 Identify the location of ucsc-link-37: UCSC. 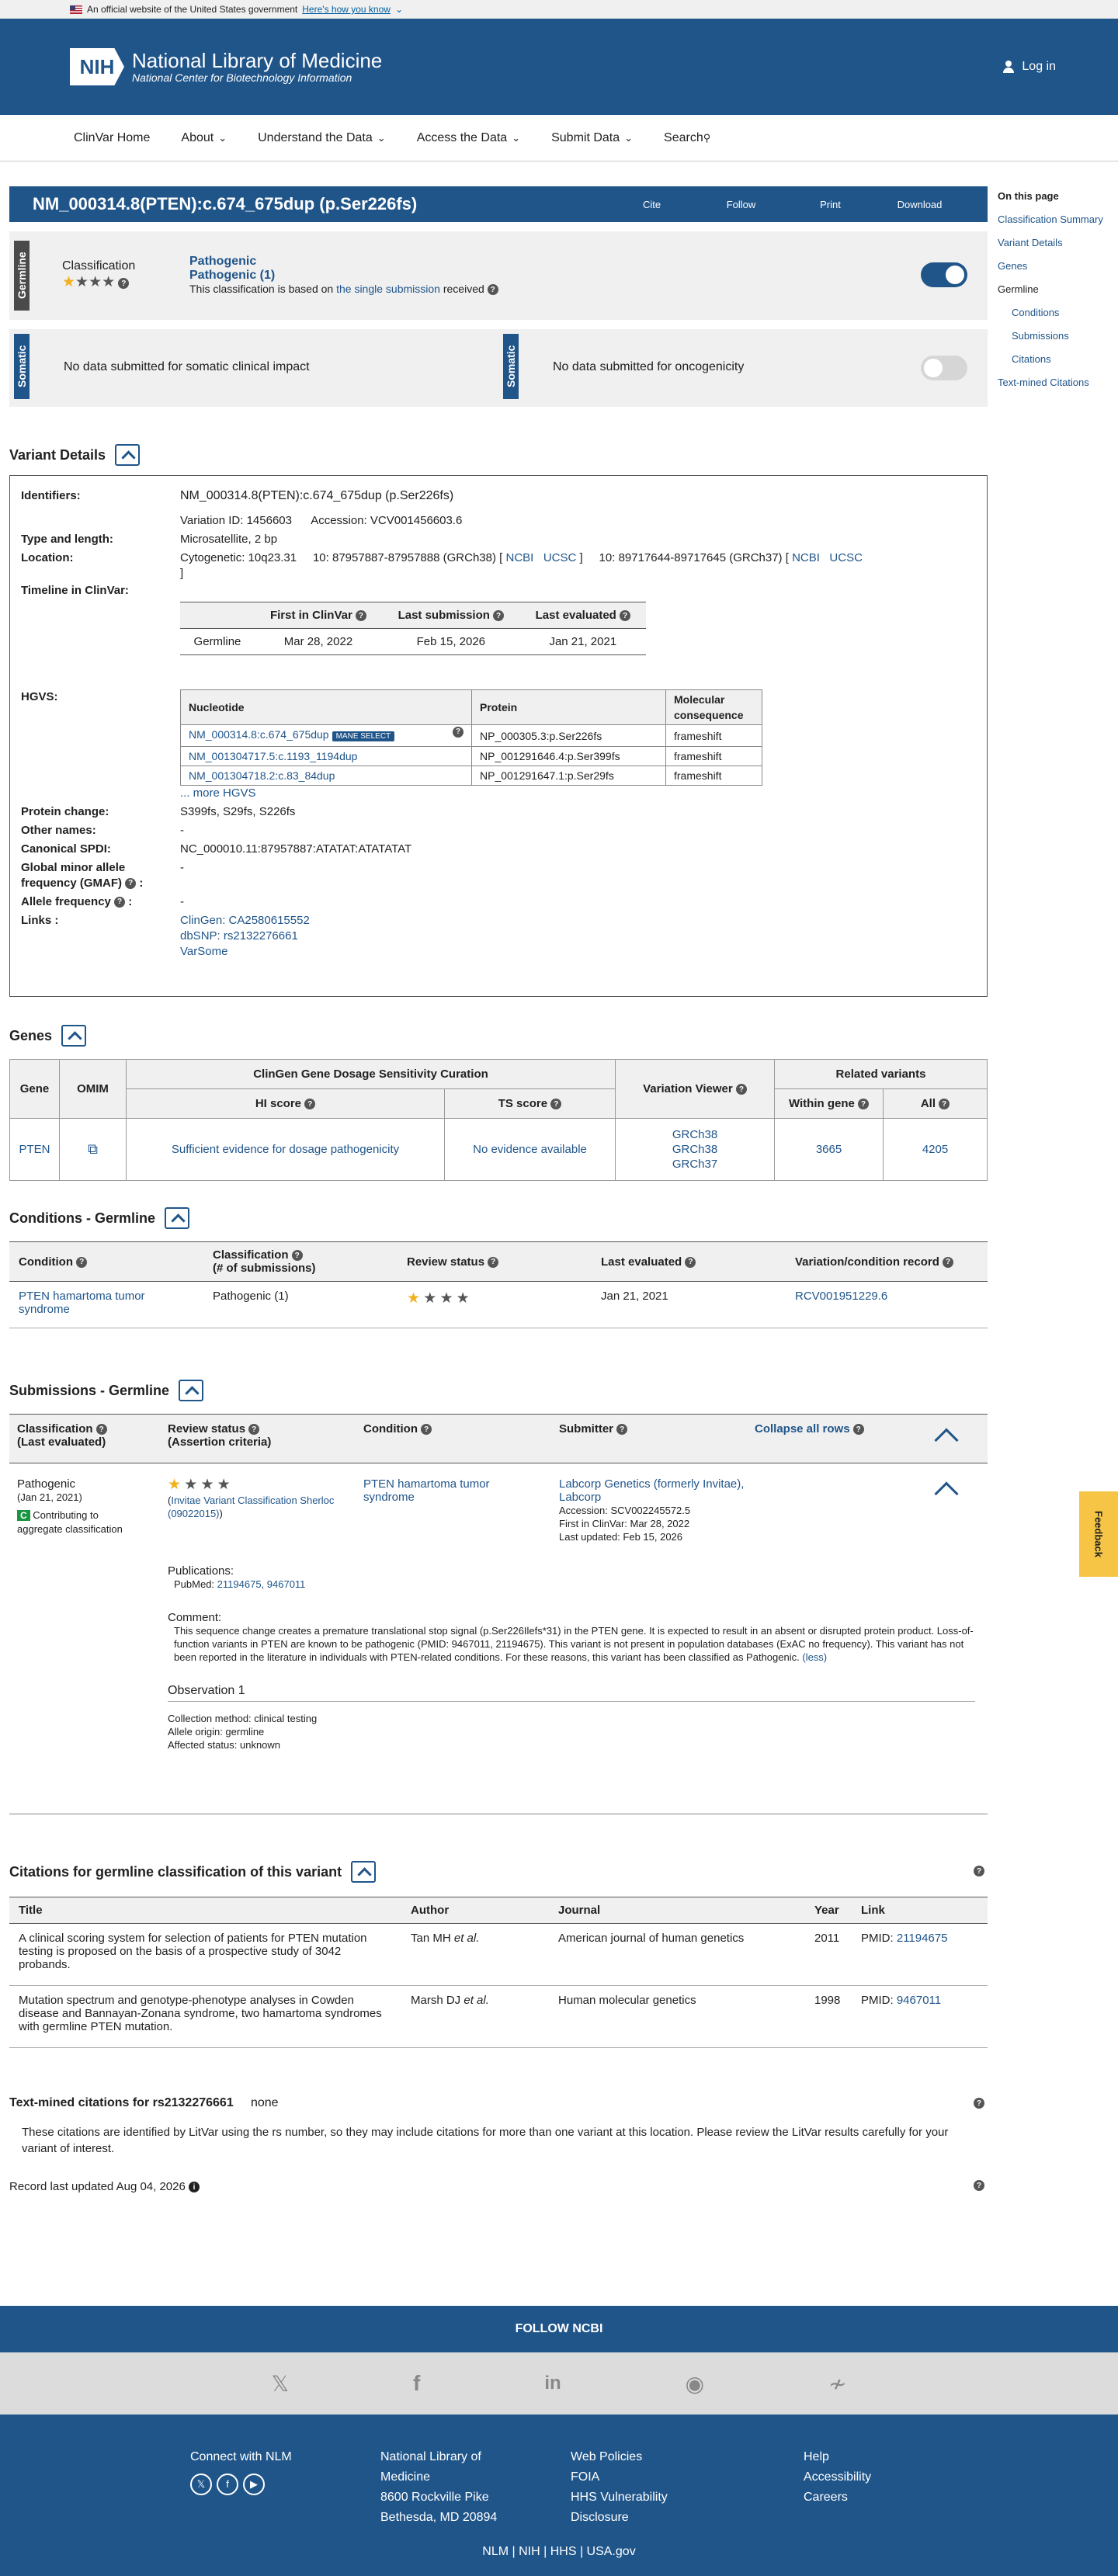
(846, 557).